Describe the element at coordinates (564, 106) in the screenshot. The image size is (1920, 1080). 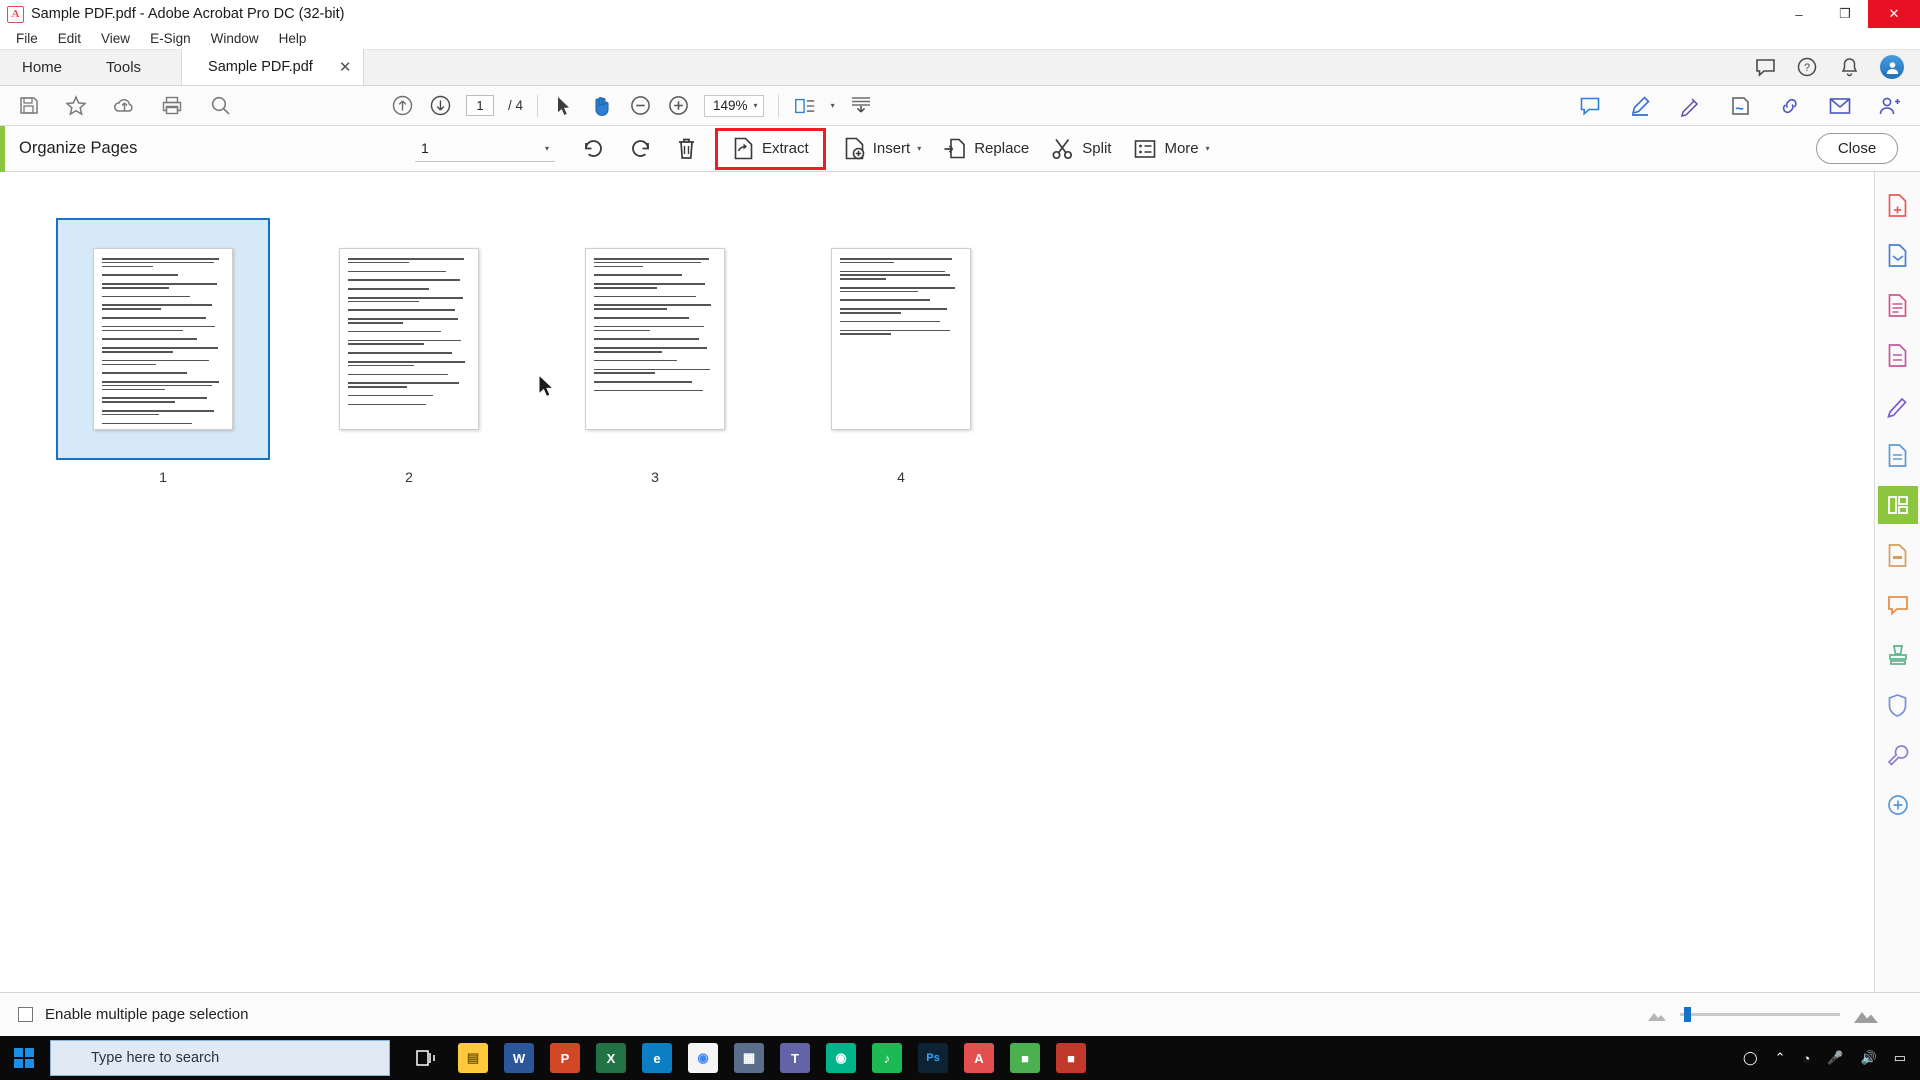
I see `select-tool-icon` at that location.